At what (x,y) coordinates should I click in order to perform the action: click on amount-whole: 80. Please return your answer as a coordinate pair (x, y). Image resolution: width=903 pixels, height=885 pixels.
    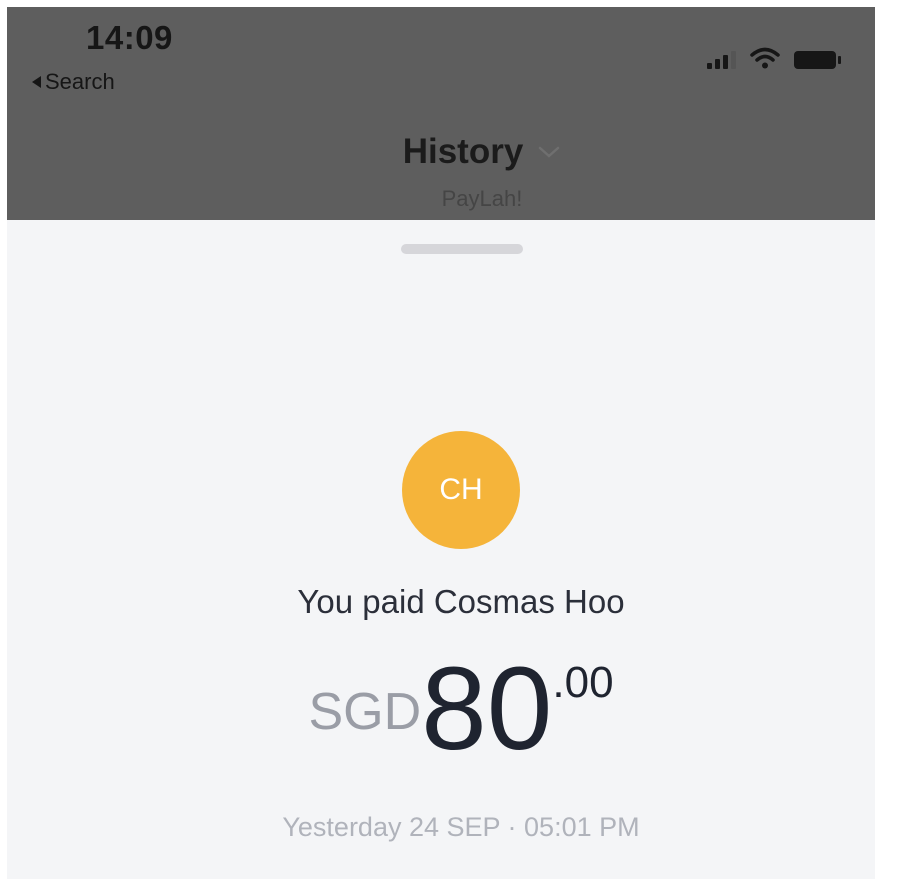
    Looking at the image, I should click on (487, 709).